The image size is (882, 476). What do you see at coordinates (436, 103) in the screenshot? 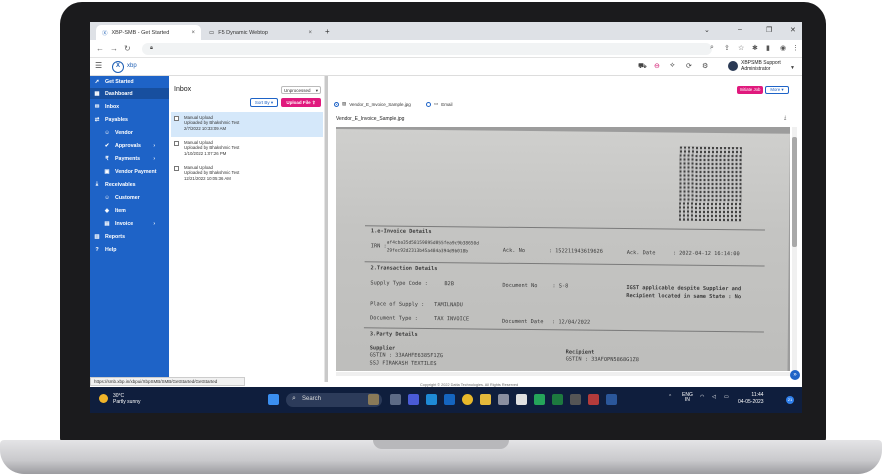
I see `email-icon: ▭` at bounding box center [436, 103].